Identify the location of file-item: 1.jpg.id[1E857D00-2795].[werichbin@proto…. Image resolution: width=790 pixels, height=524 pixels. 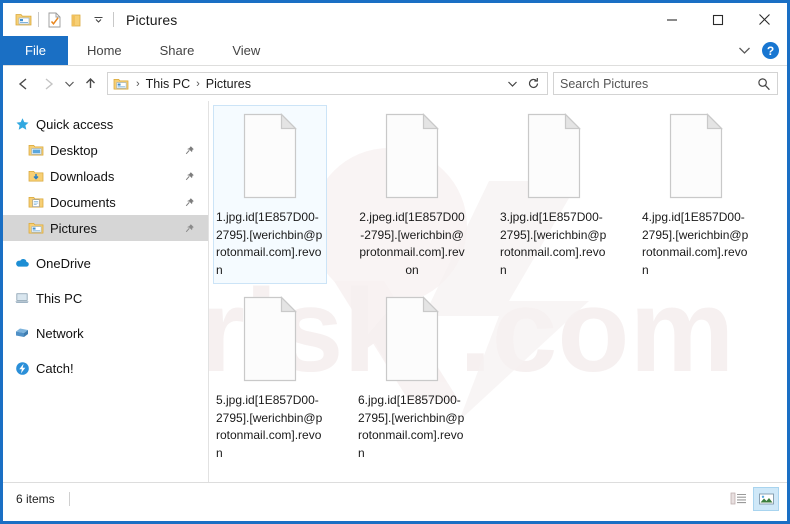
(270, 194).